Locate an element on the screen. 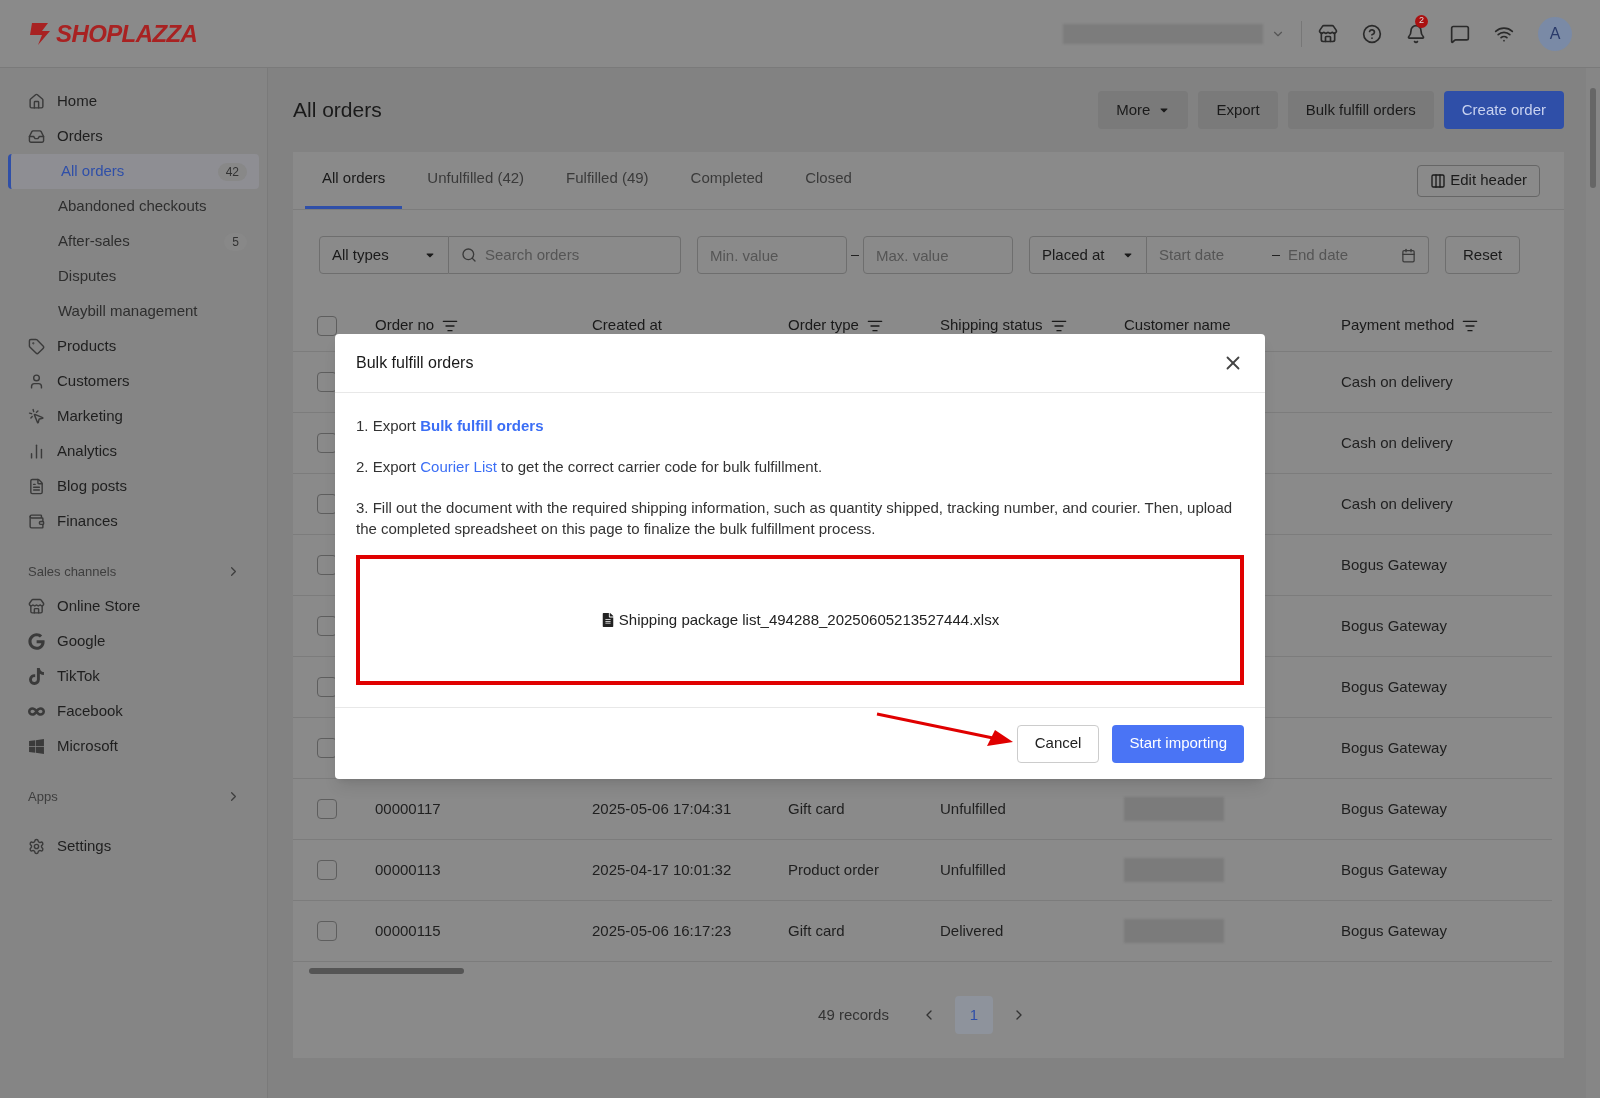 The width and height of the screenshot is (1600, 1098). tab: Completed is located at coordinates (727, 180).